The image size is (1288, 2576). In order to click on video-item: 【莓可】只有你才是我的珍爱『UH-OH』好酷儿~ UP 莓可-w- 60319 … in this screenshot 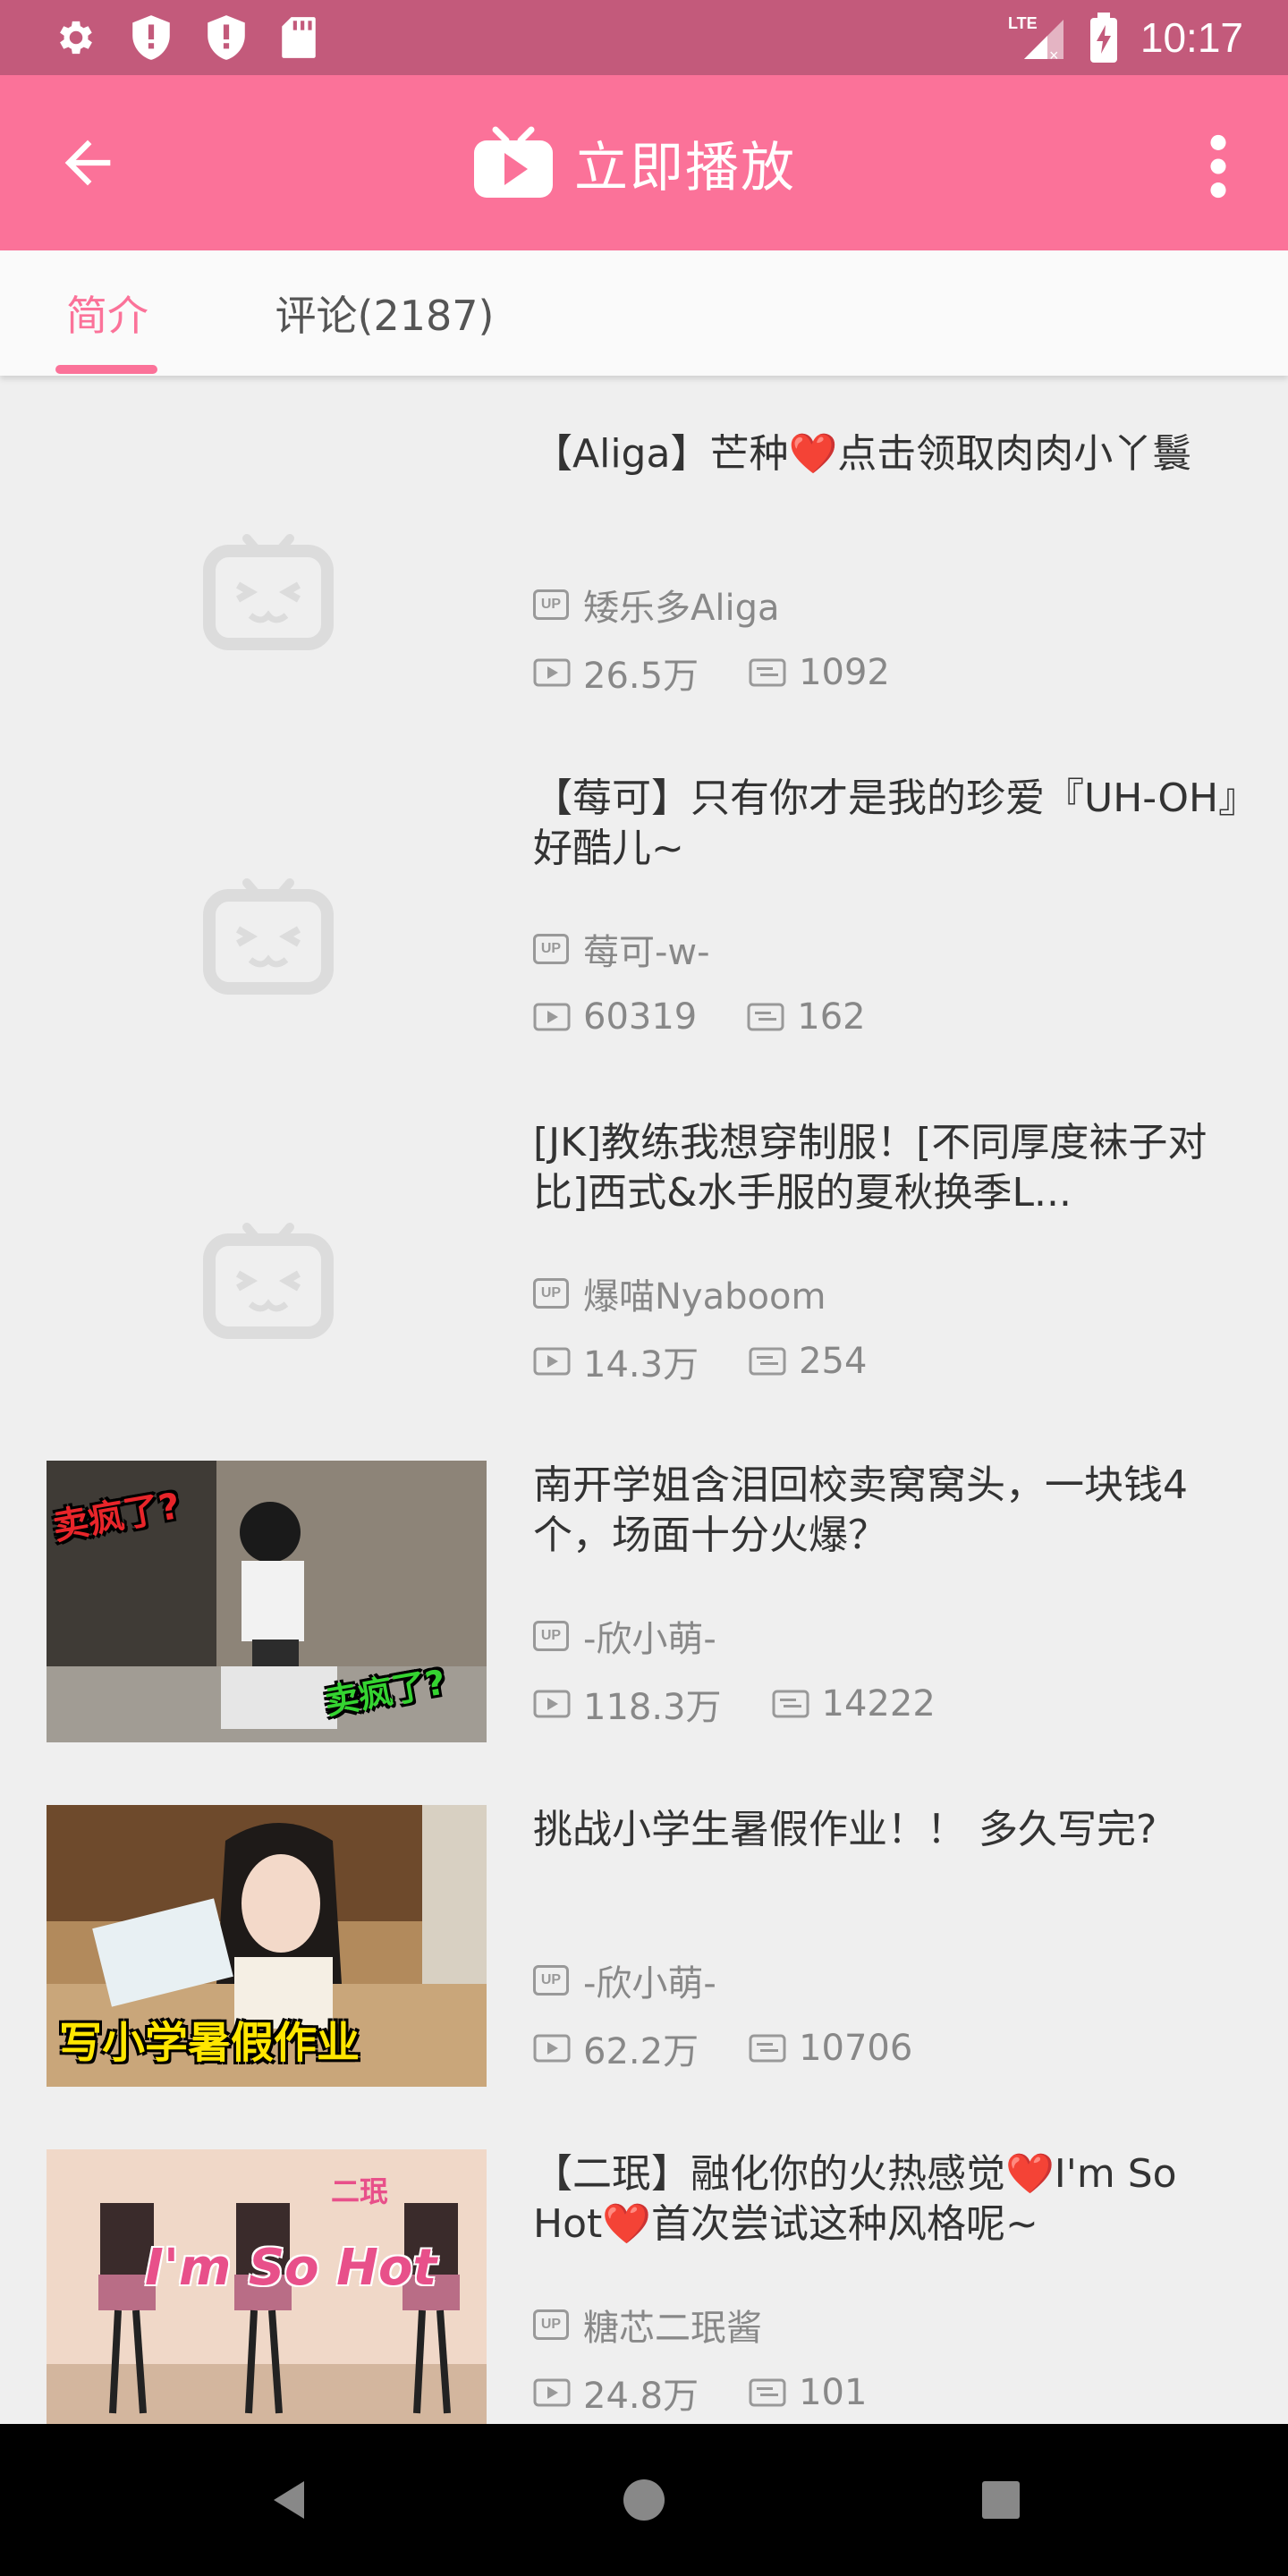, I will do `click(644, 946)`.